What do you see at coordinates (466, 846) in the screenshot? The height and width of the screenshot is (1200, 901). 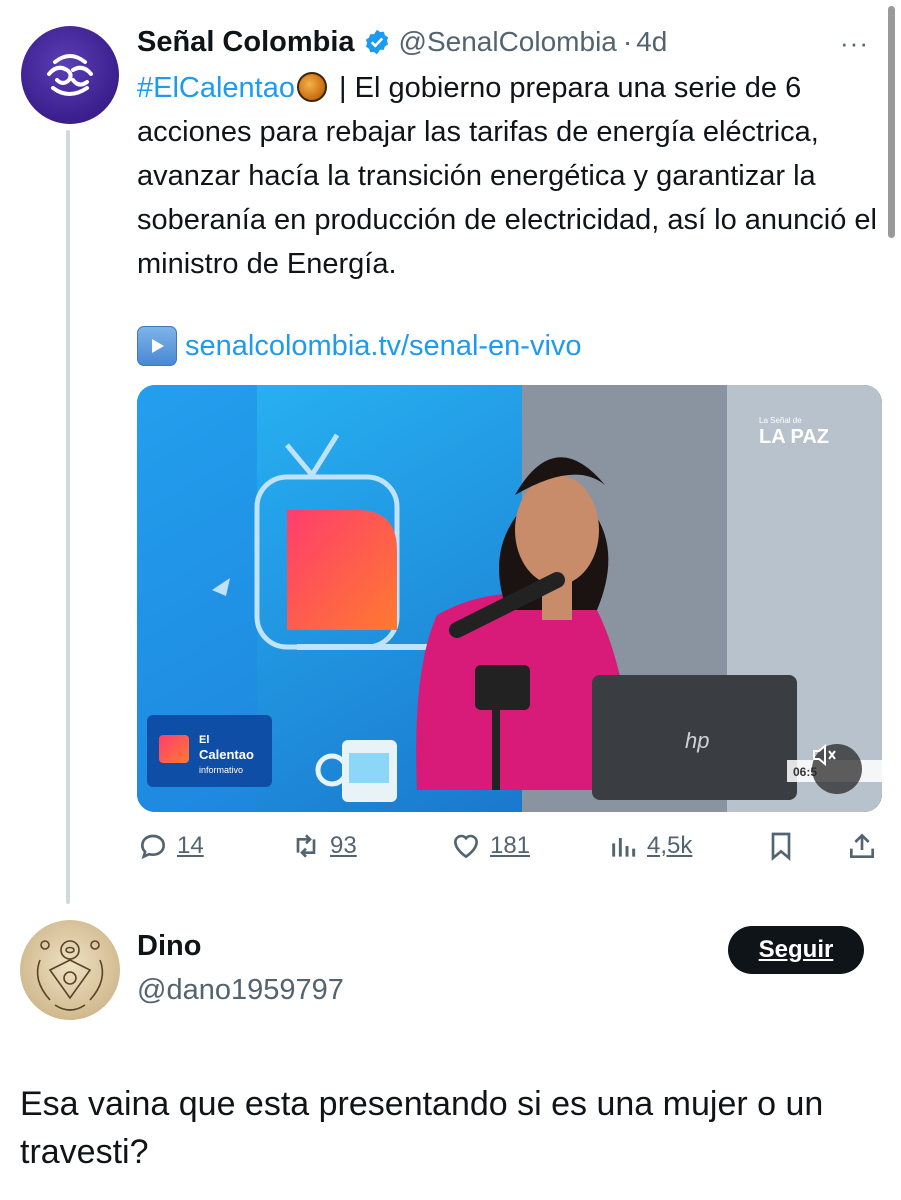 I see `heart-icon` at bounding box center [466, 846].